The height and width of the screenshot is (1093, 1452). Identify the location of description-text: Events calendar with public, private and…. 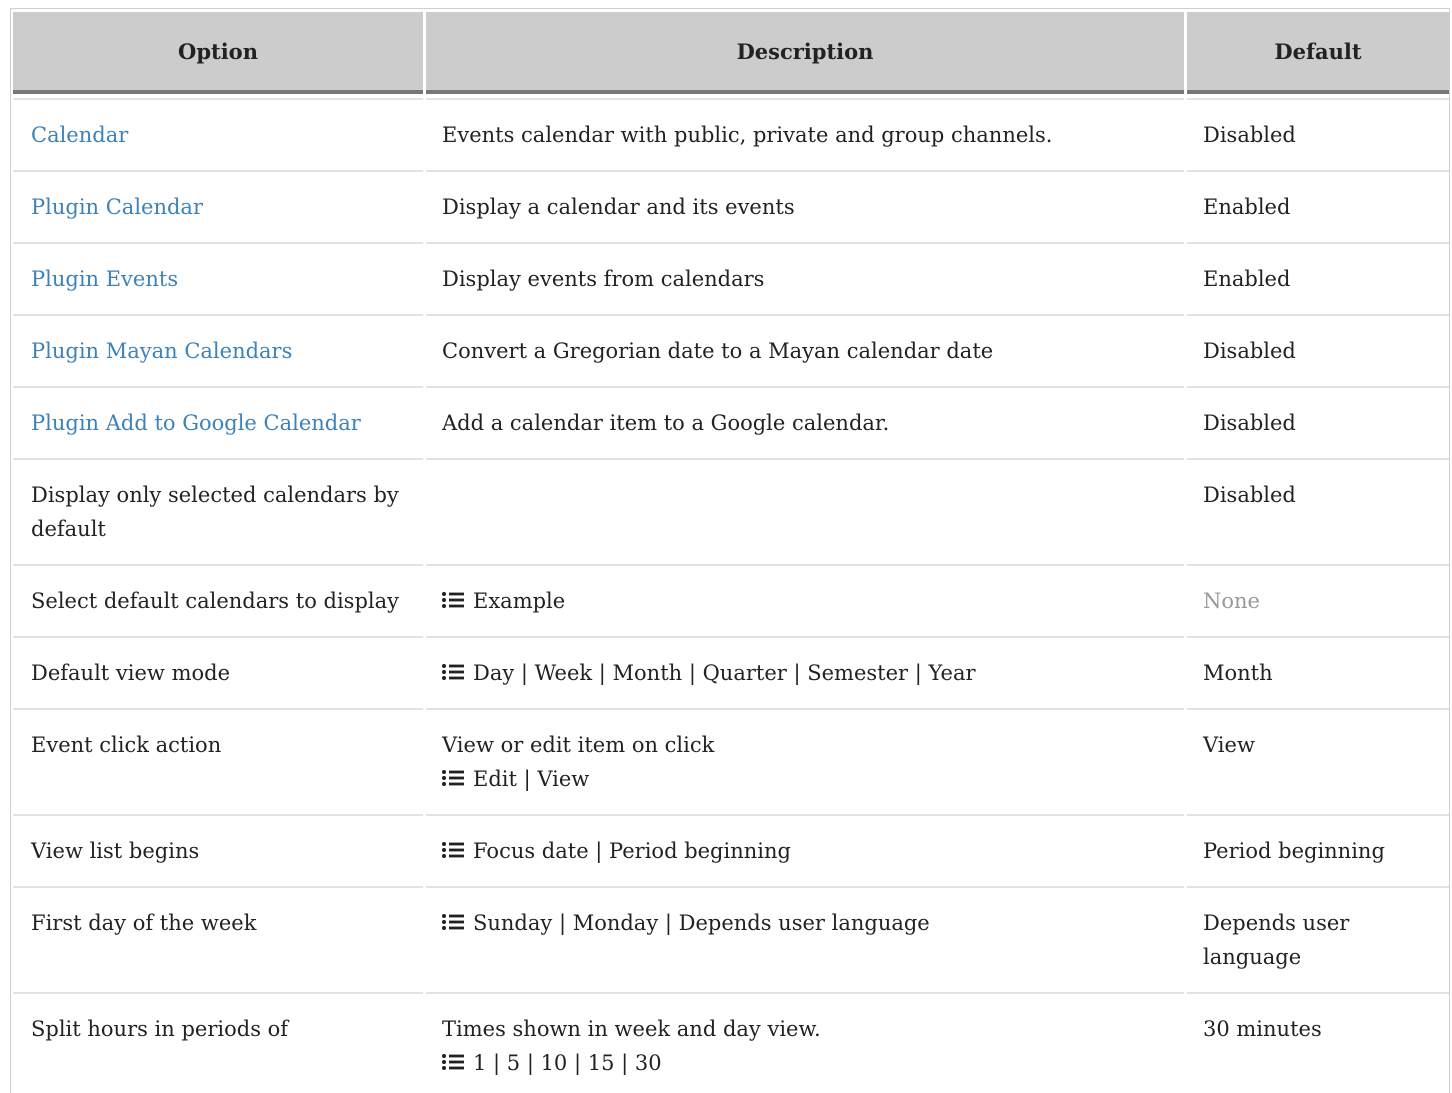
(747, 135).